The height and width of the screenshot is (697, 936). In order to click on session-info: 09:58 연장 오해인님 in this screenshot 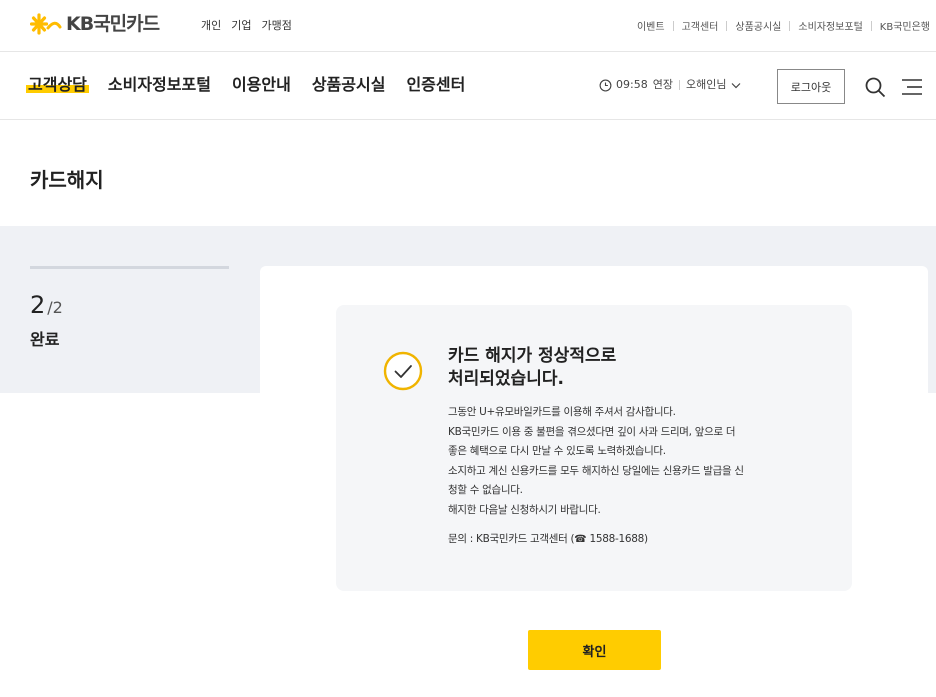, I will do `click(670, 85)`.